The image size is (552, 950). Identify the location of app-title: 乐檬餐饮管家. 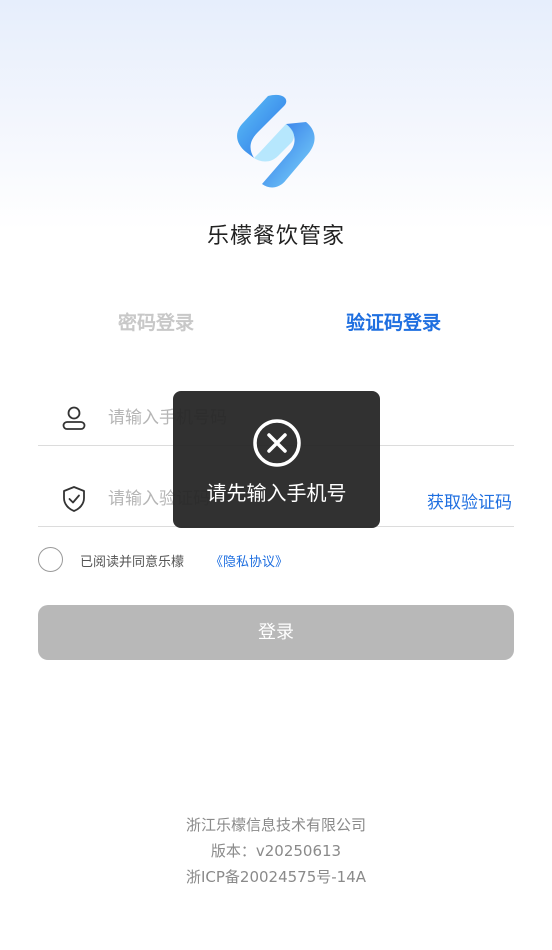
(275, 236).